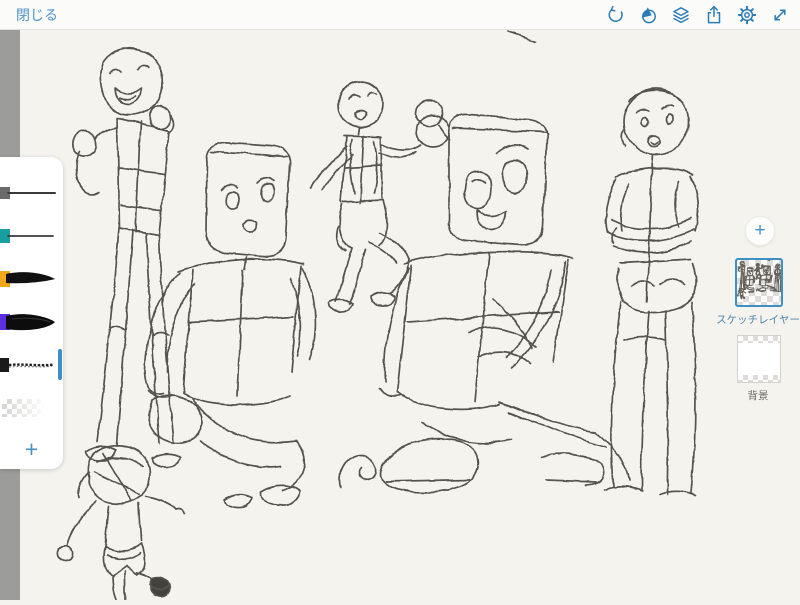  I want to click on brush-color-pencil, so click(31, 235).